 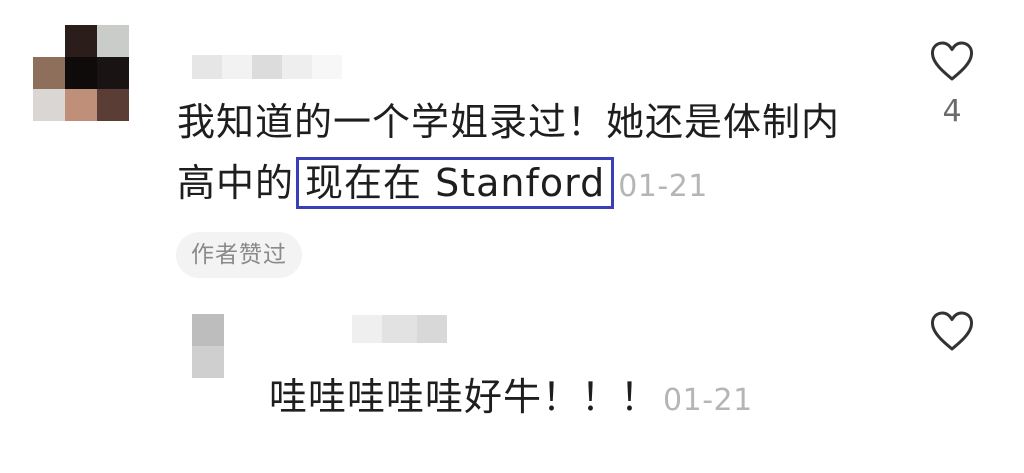 What do you see at coordinates (663, 186) in the screenshot?
I see `comment-timestamp: 01-21` at bounding box center [663, 186].